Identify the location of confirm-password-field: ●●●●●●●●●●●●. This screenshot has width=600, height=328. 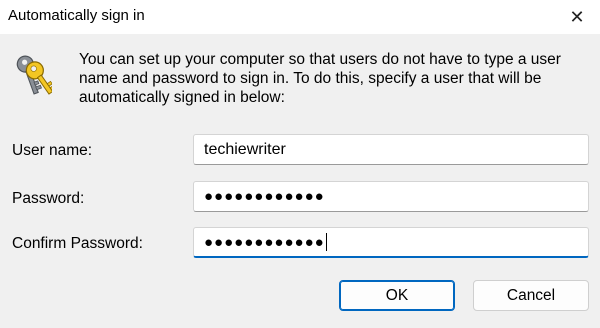
(391, 242).